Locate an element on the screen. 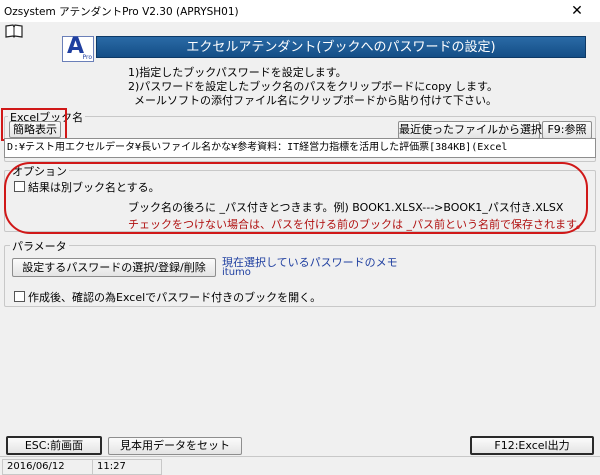  instruction-3: メールソフトの添付ファイル名にクリップボードから貼り付けて下さい。 is located at coordinates (315, 100).